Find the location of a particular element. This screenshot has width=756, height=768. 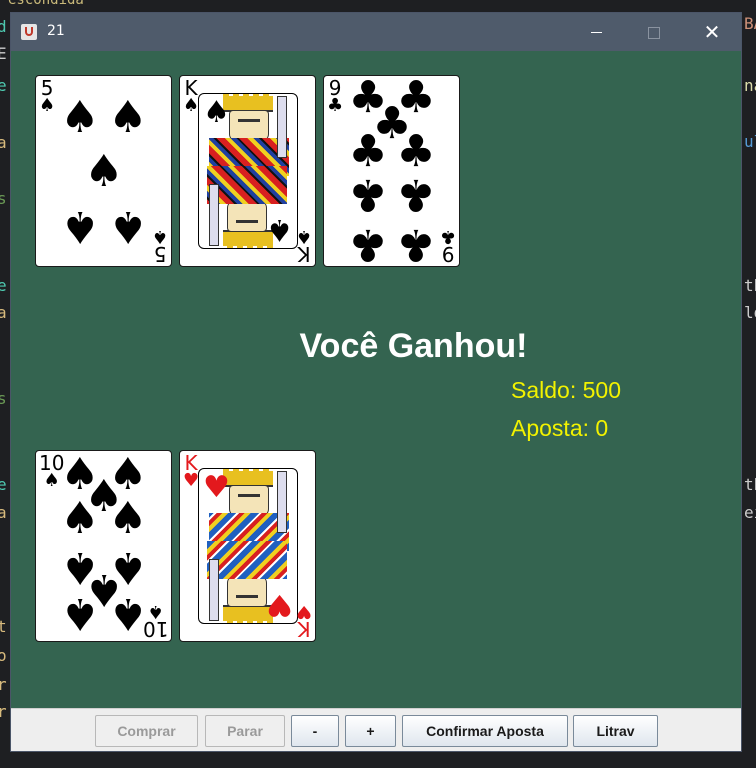

background-code-text: escondida is located at coordinates (46, 4).